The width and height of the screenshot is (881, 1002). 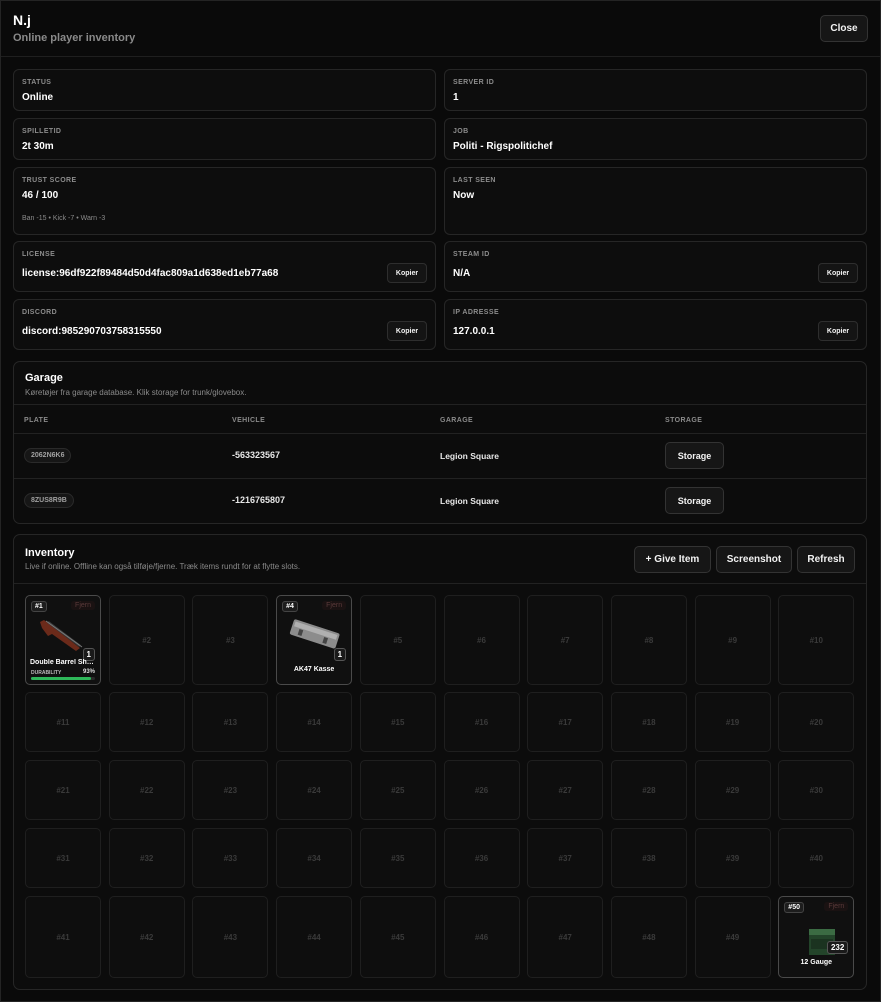 I want to click on slot-number: #3, so click(x=230, y=640).